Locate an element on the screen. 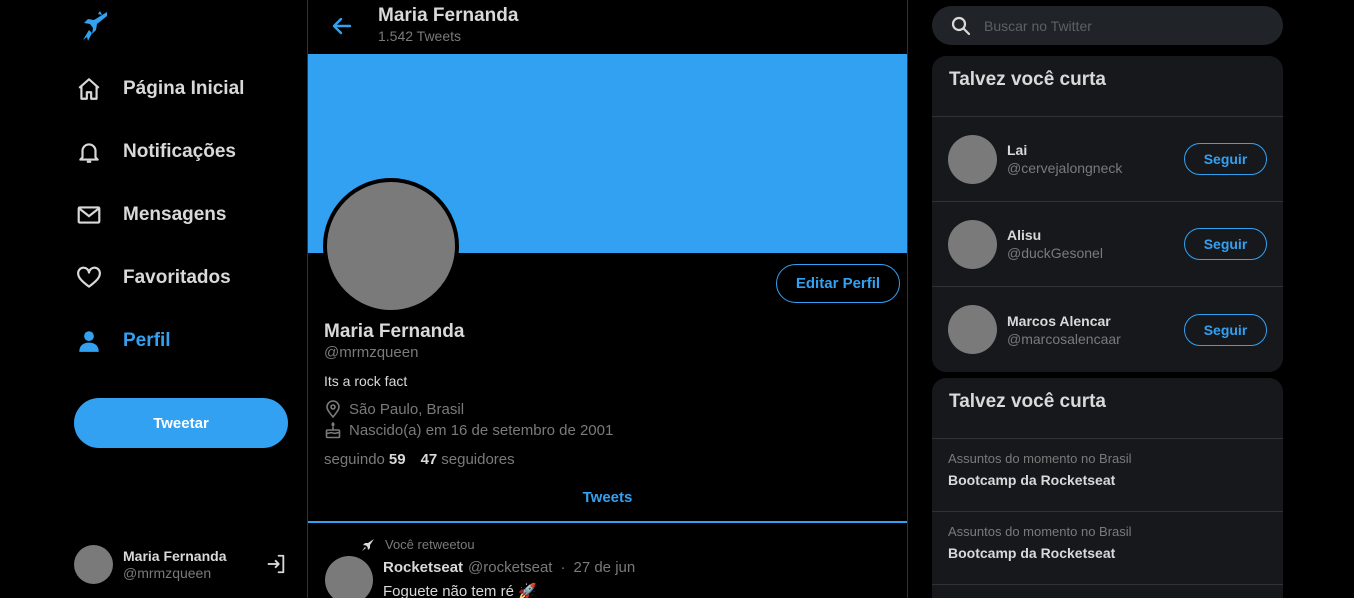  follow-suggestion: Marcos Alencar @marcosalencaar Seguir is located at coordinates (1107, 329).